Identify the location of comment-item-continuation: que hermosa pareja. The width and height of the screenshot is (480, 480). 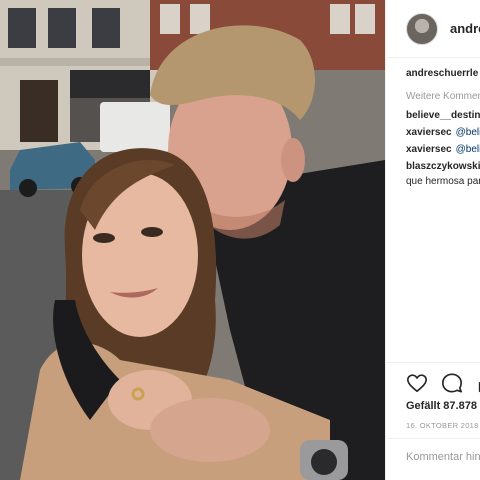
(443, 182).